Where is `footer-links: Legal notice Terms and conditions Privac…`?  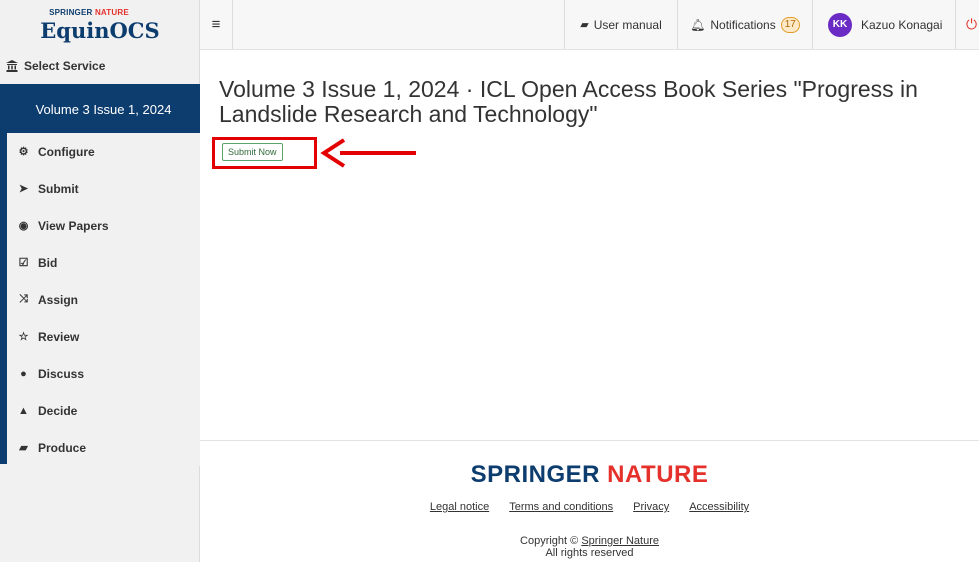 footer-links: Legal notice Terms and conditions Privac… is located at coordinates (589, 507).